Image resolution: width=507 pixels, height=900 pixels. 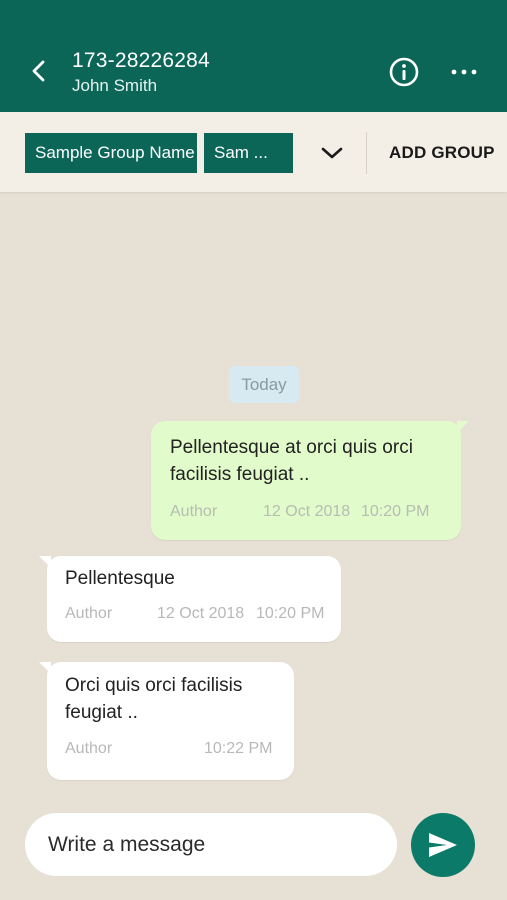 What do you see at coordinates (264, 384) in the screenshot?
I see `date-separator: Today` at bounding box center [264, 384].